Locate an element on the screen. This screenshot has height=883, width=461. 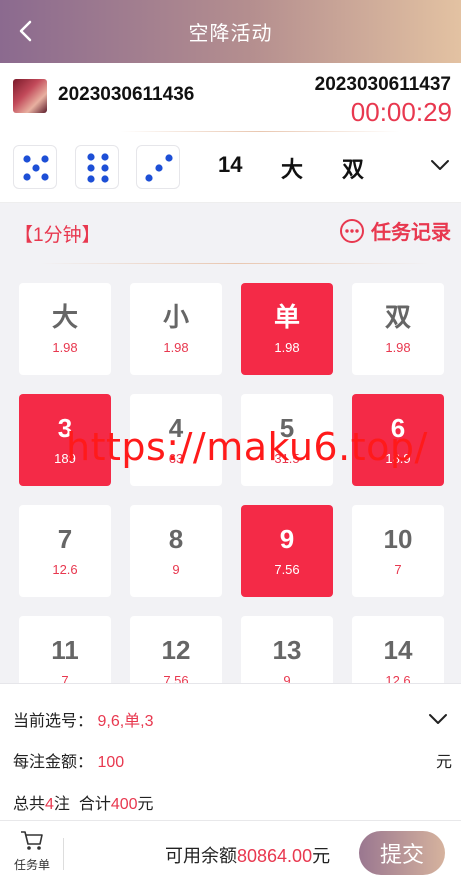
option-cell: 7 12.6 is located at coordinates (65, 551).